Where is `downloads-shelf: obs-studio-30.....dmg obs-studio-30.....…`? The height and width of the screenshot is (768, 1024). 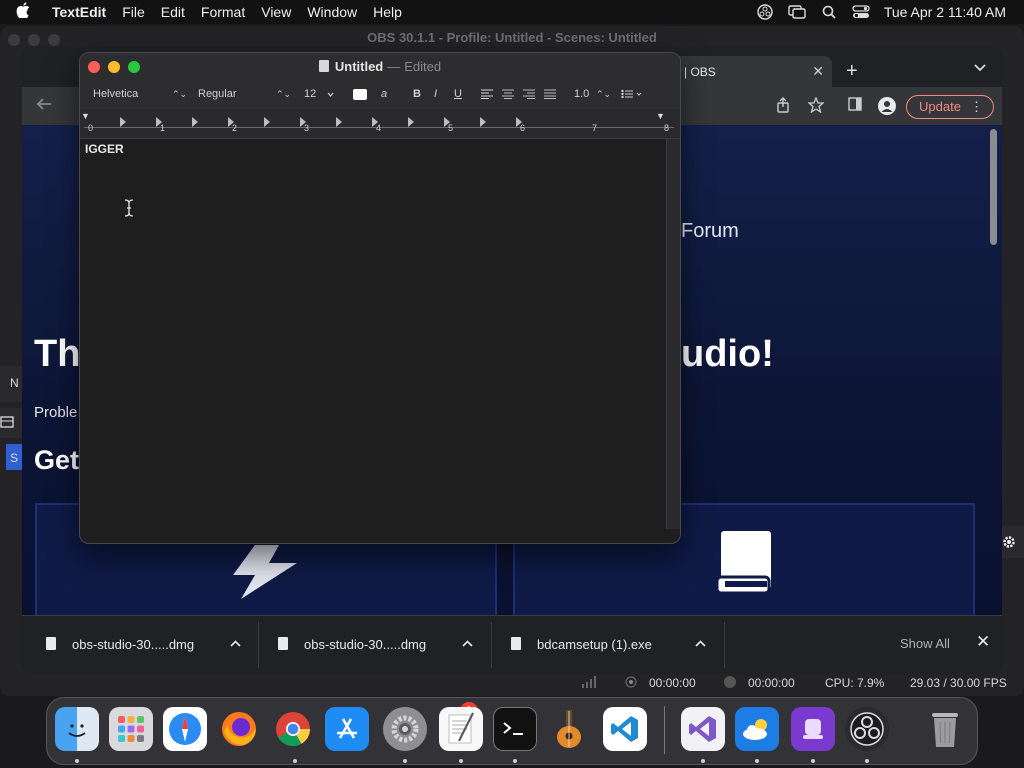
downloads-shelf: obs-studio-30.....dmg obs-studio-30.....… is located at coordinates (512, 644).